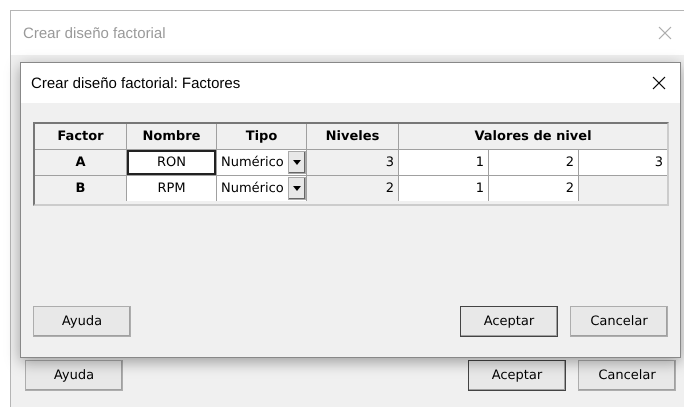 The height and width of the screenshot is (407, 684). I want to click on name-cell: RON, so click(171, 162).